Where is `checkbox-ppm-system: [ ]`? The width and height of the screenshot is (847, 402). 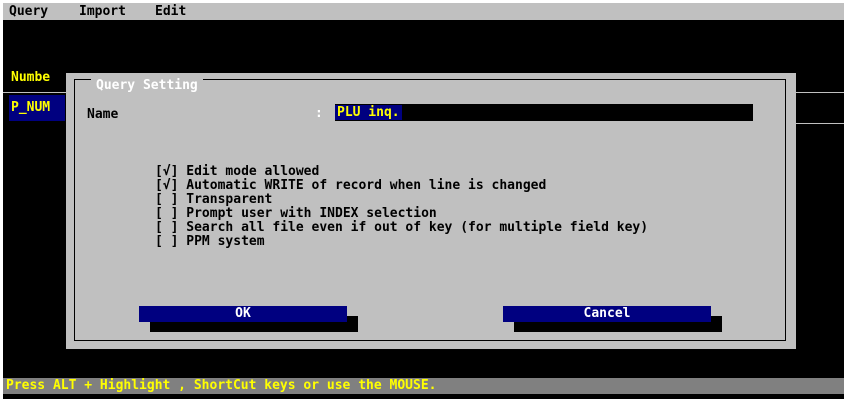 checkbox-ppm-system: [ ] is located at coordinates (166, 241).